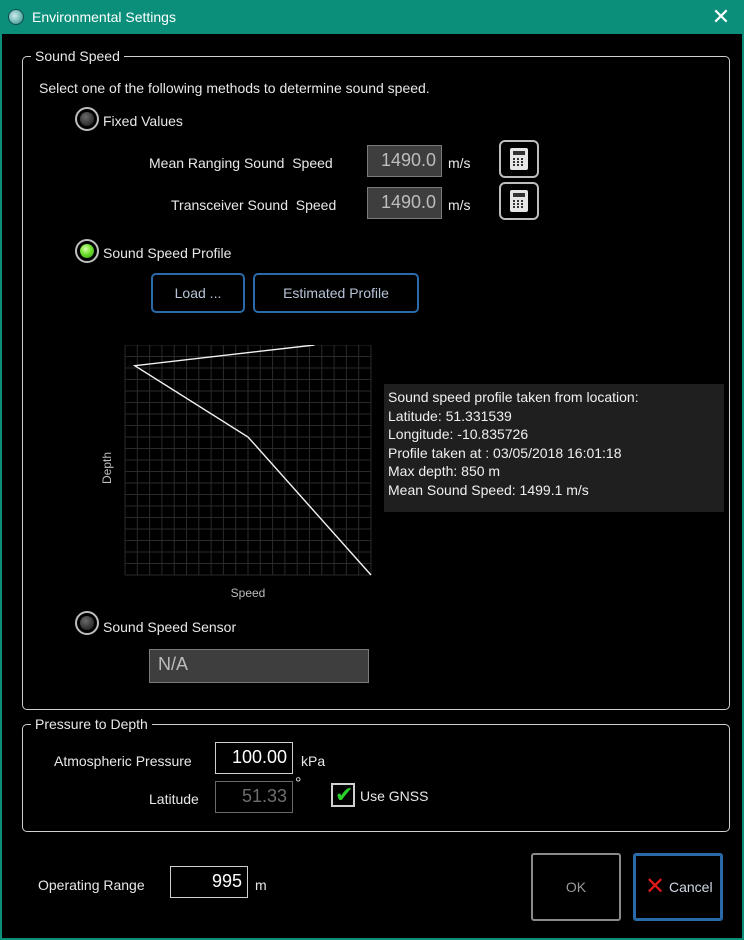 This screenshot has height=940, width=744. What do you see at coordinates (459, 163) in the screenshot?
I see `mean-ranging-unit: m/s` at bounding box center [459, 163].